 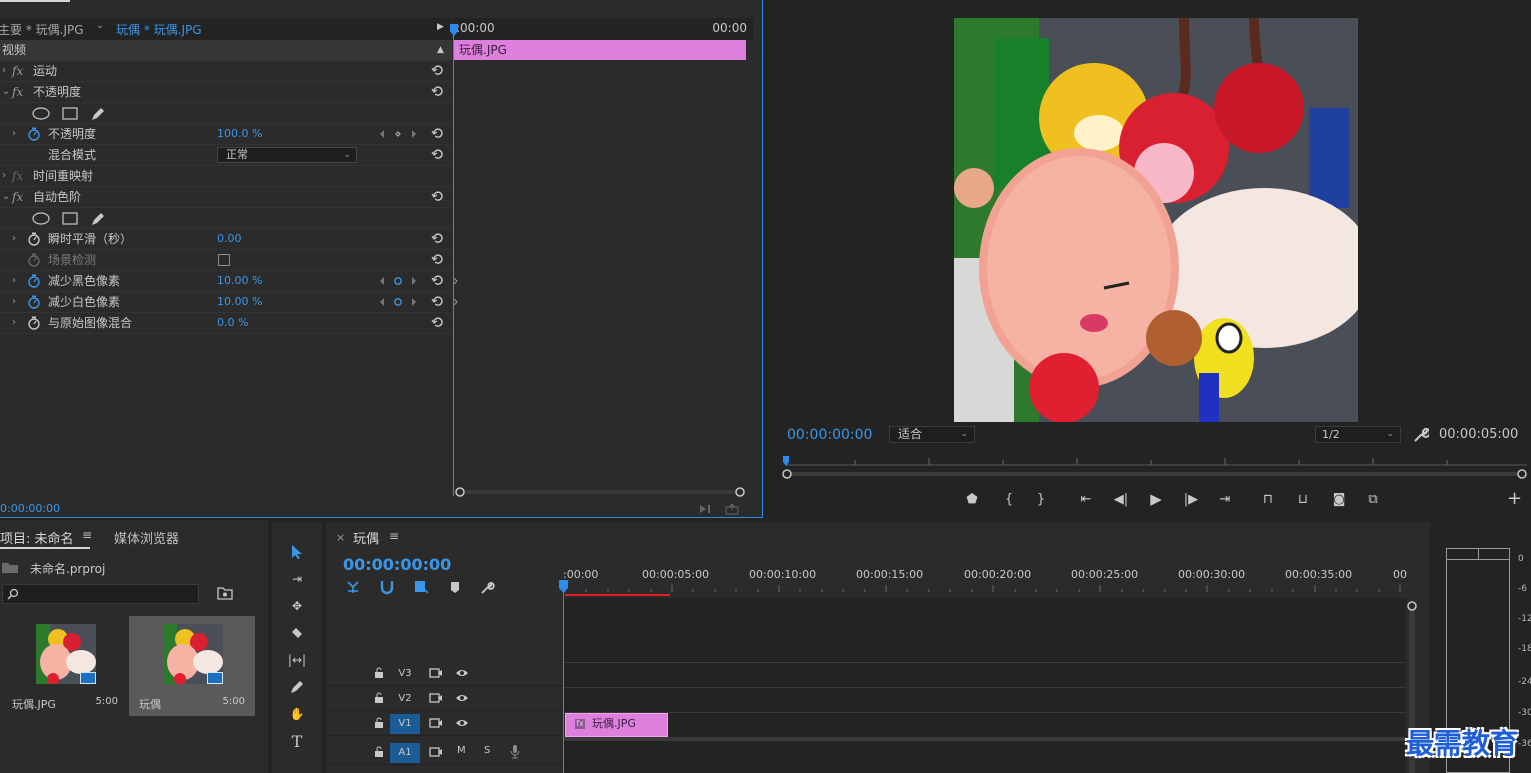 I want to click on blend-mode-row: 混合模式 正常 ⌄, so click(x=226, y=155).